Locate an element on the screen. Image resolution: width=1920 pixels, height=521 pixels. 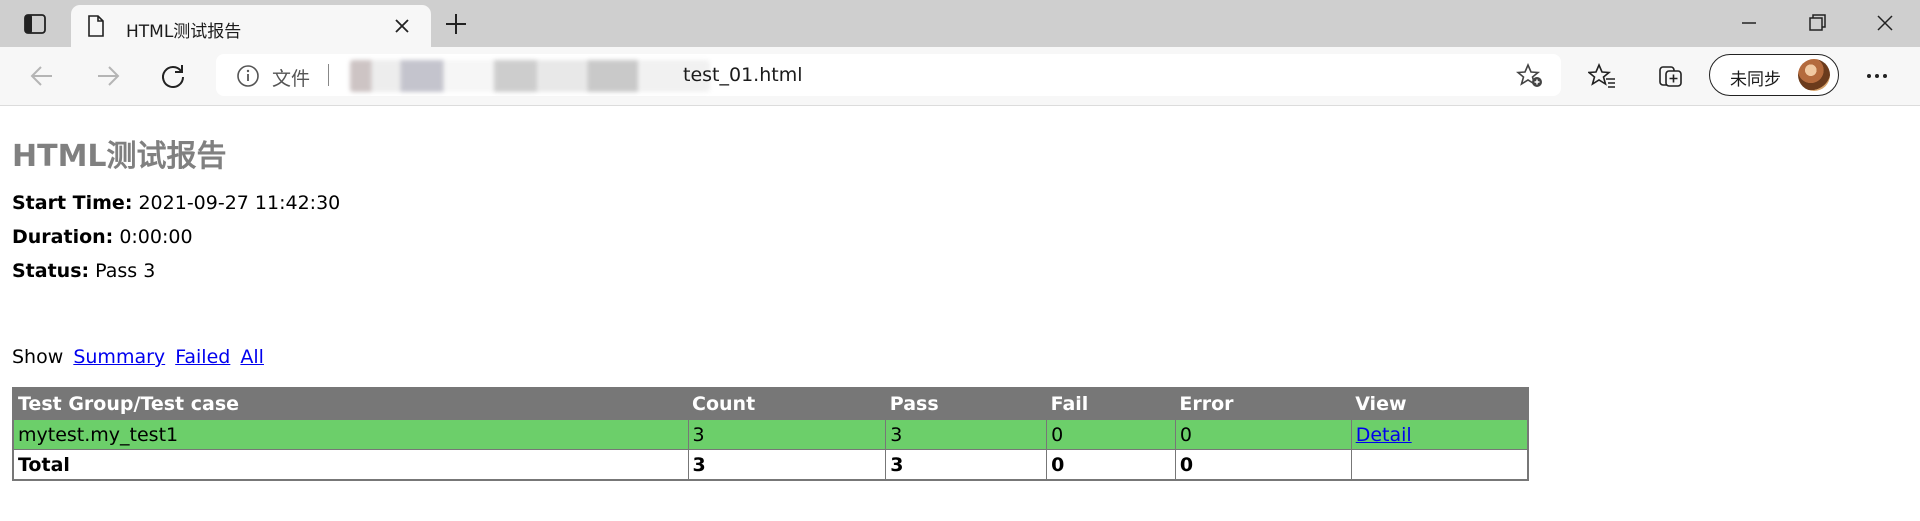
address-scheme-label: 文件 is located at coordinates (291, 79).